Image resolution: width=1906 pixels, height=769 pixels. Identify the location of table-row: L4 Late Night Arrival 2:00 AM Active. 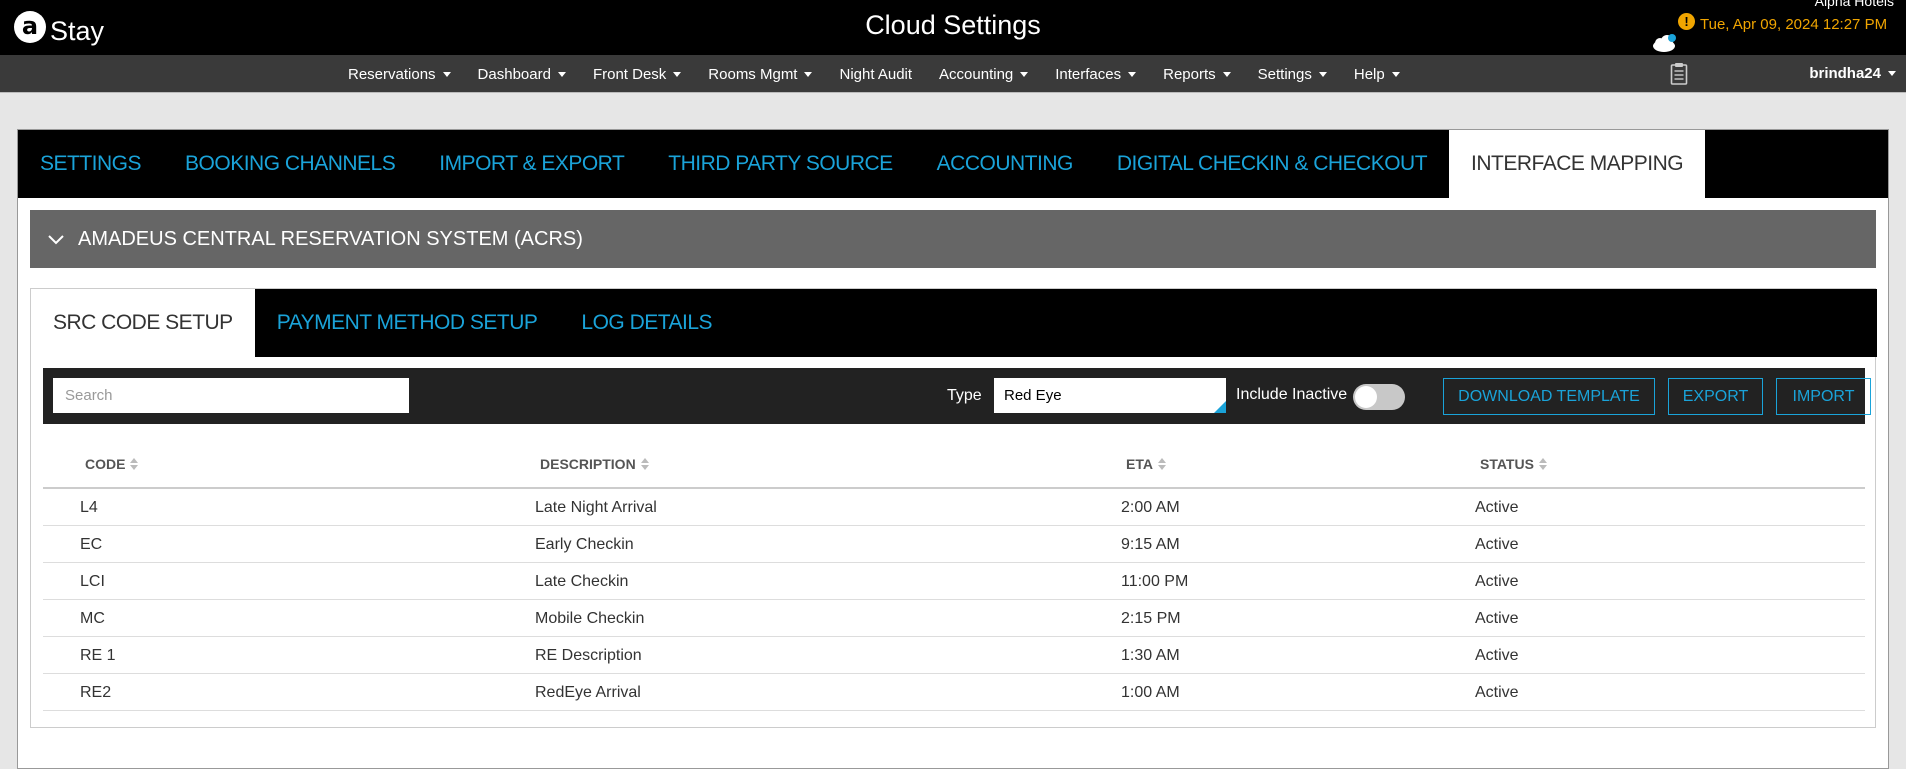
(954, 507).